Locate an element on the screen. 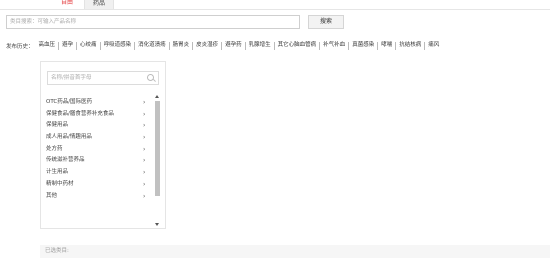 The image size is (550, 262). category-item-label: 处方药 is located at coordinates (54, 148).